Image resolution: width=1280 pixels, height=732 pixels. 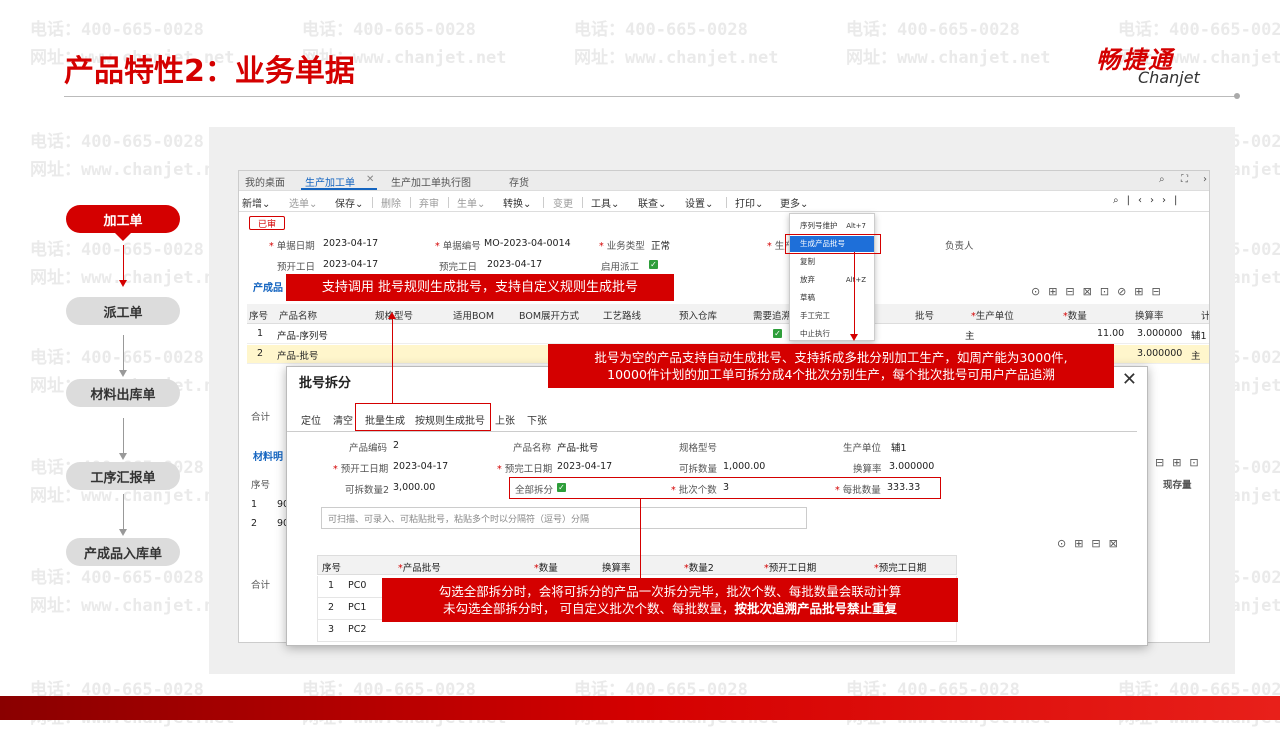 What do you see at coordinates (1100, 291) in the screenshot?
I see `grid-tool-icons: ⊙⊞⊟⊠⊡⊘⊞⊟` at bounding box center [1100, 291].